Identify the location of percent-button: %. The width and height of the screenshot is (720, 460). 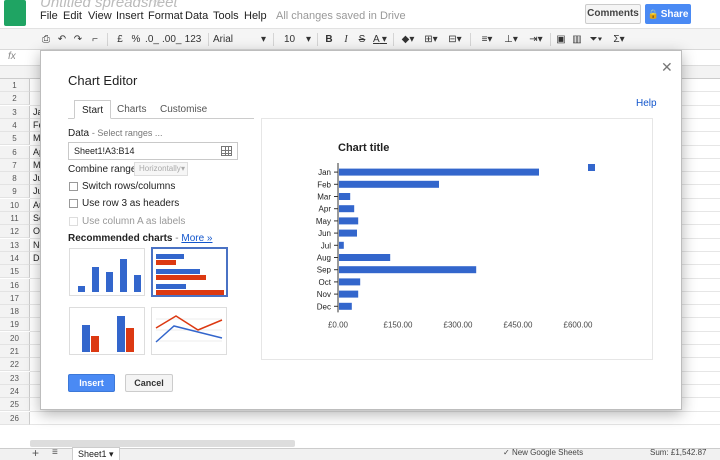
(136, 39).